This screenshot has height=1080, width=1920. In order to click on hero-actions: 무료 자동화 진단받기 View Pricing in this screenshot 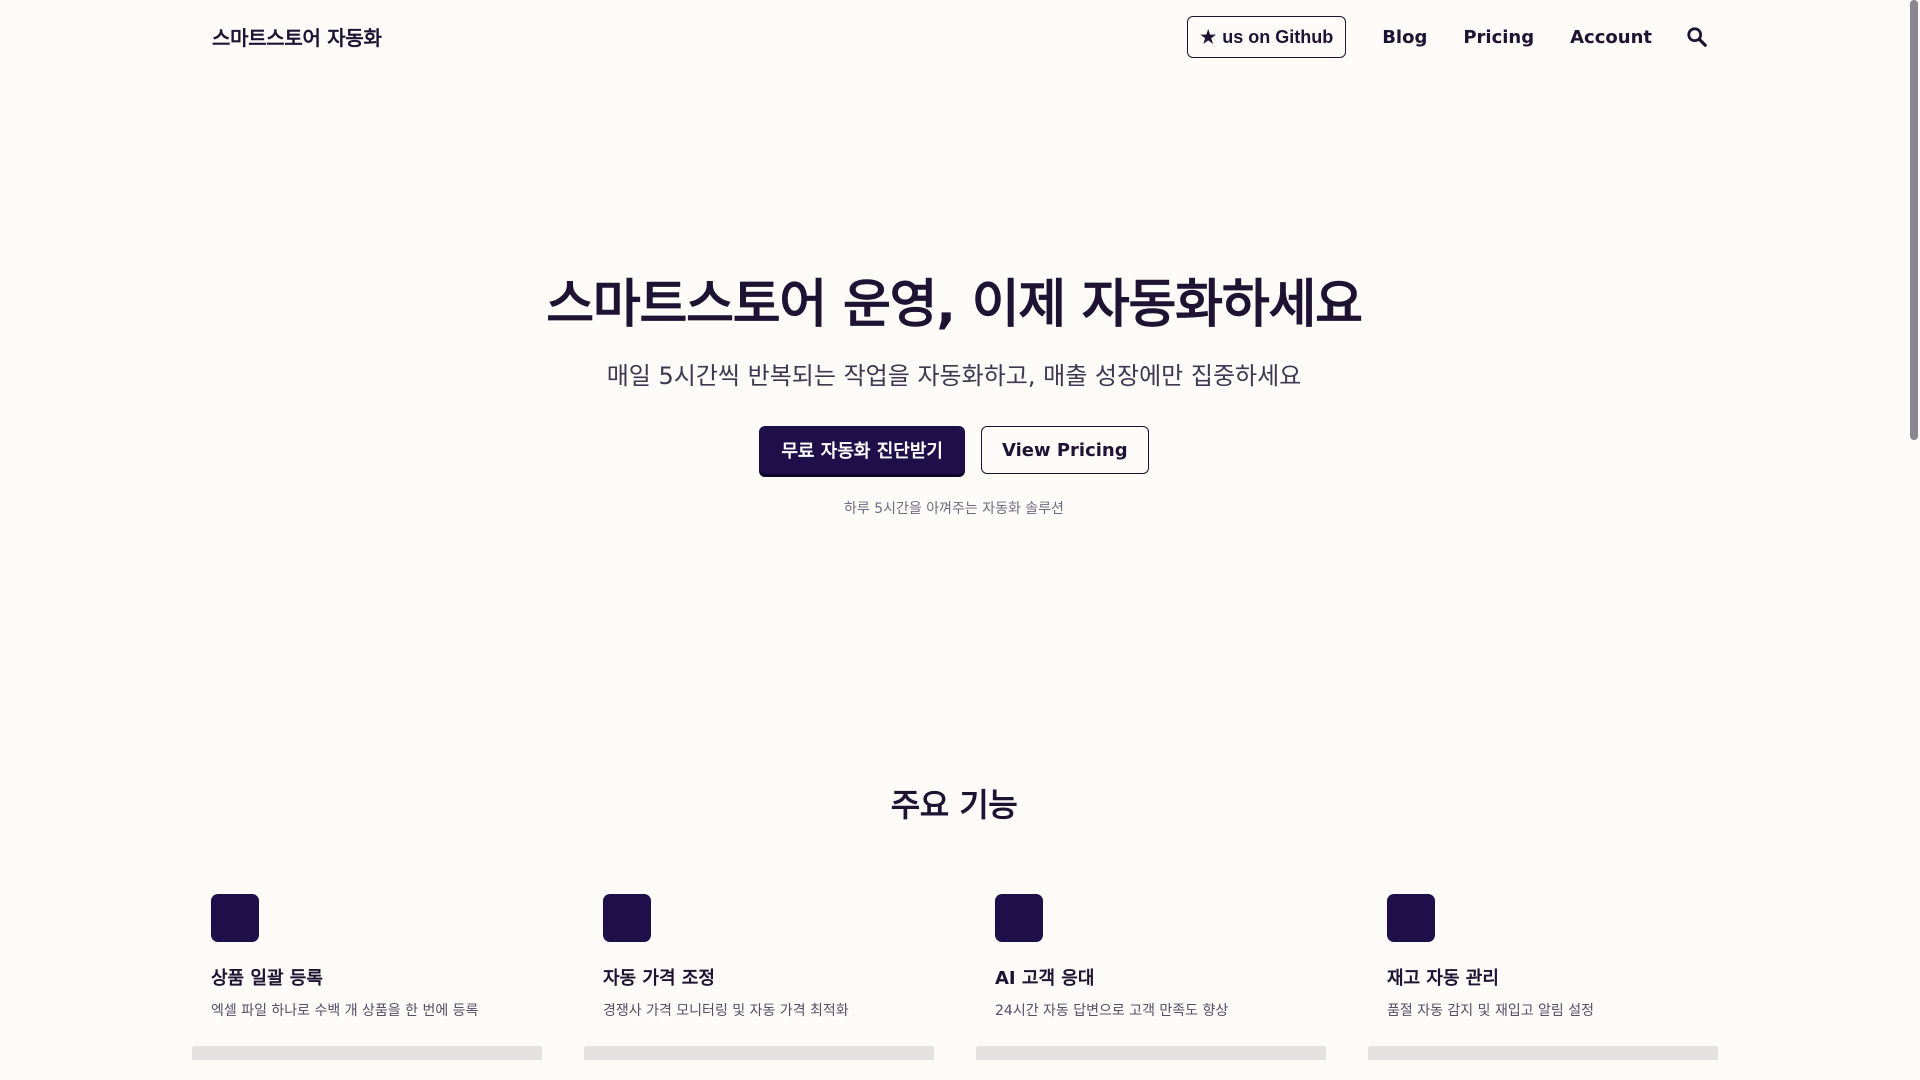, I will do `click(954, 450)`.